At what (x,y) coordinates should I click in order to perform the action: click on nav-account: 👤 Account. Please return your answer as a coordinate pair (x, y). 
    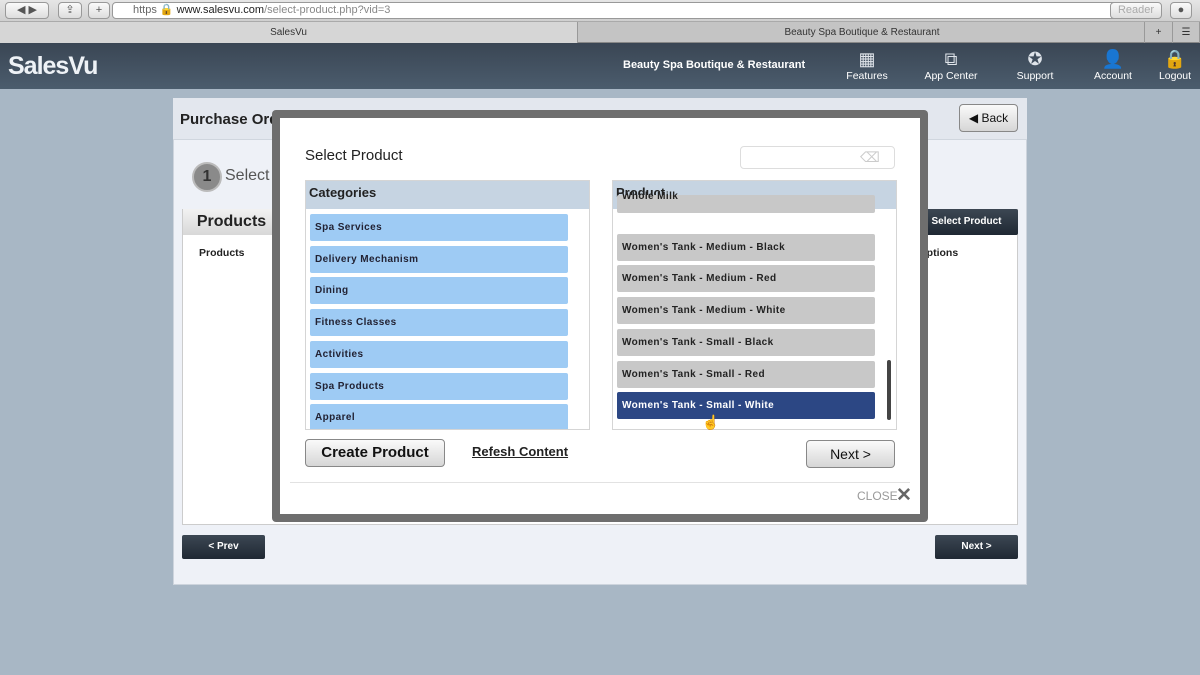
    Looking at the image, I should click on (1113, 65).